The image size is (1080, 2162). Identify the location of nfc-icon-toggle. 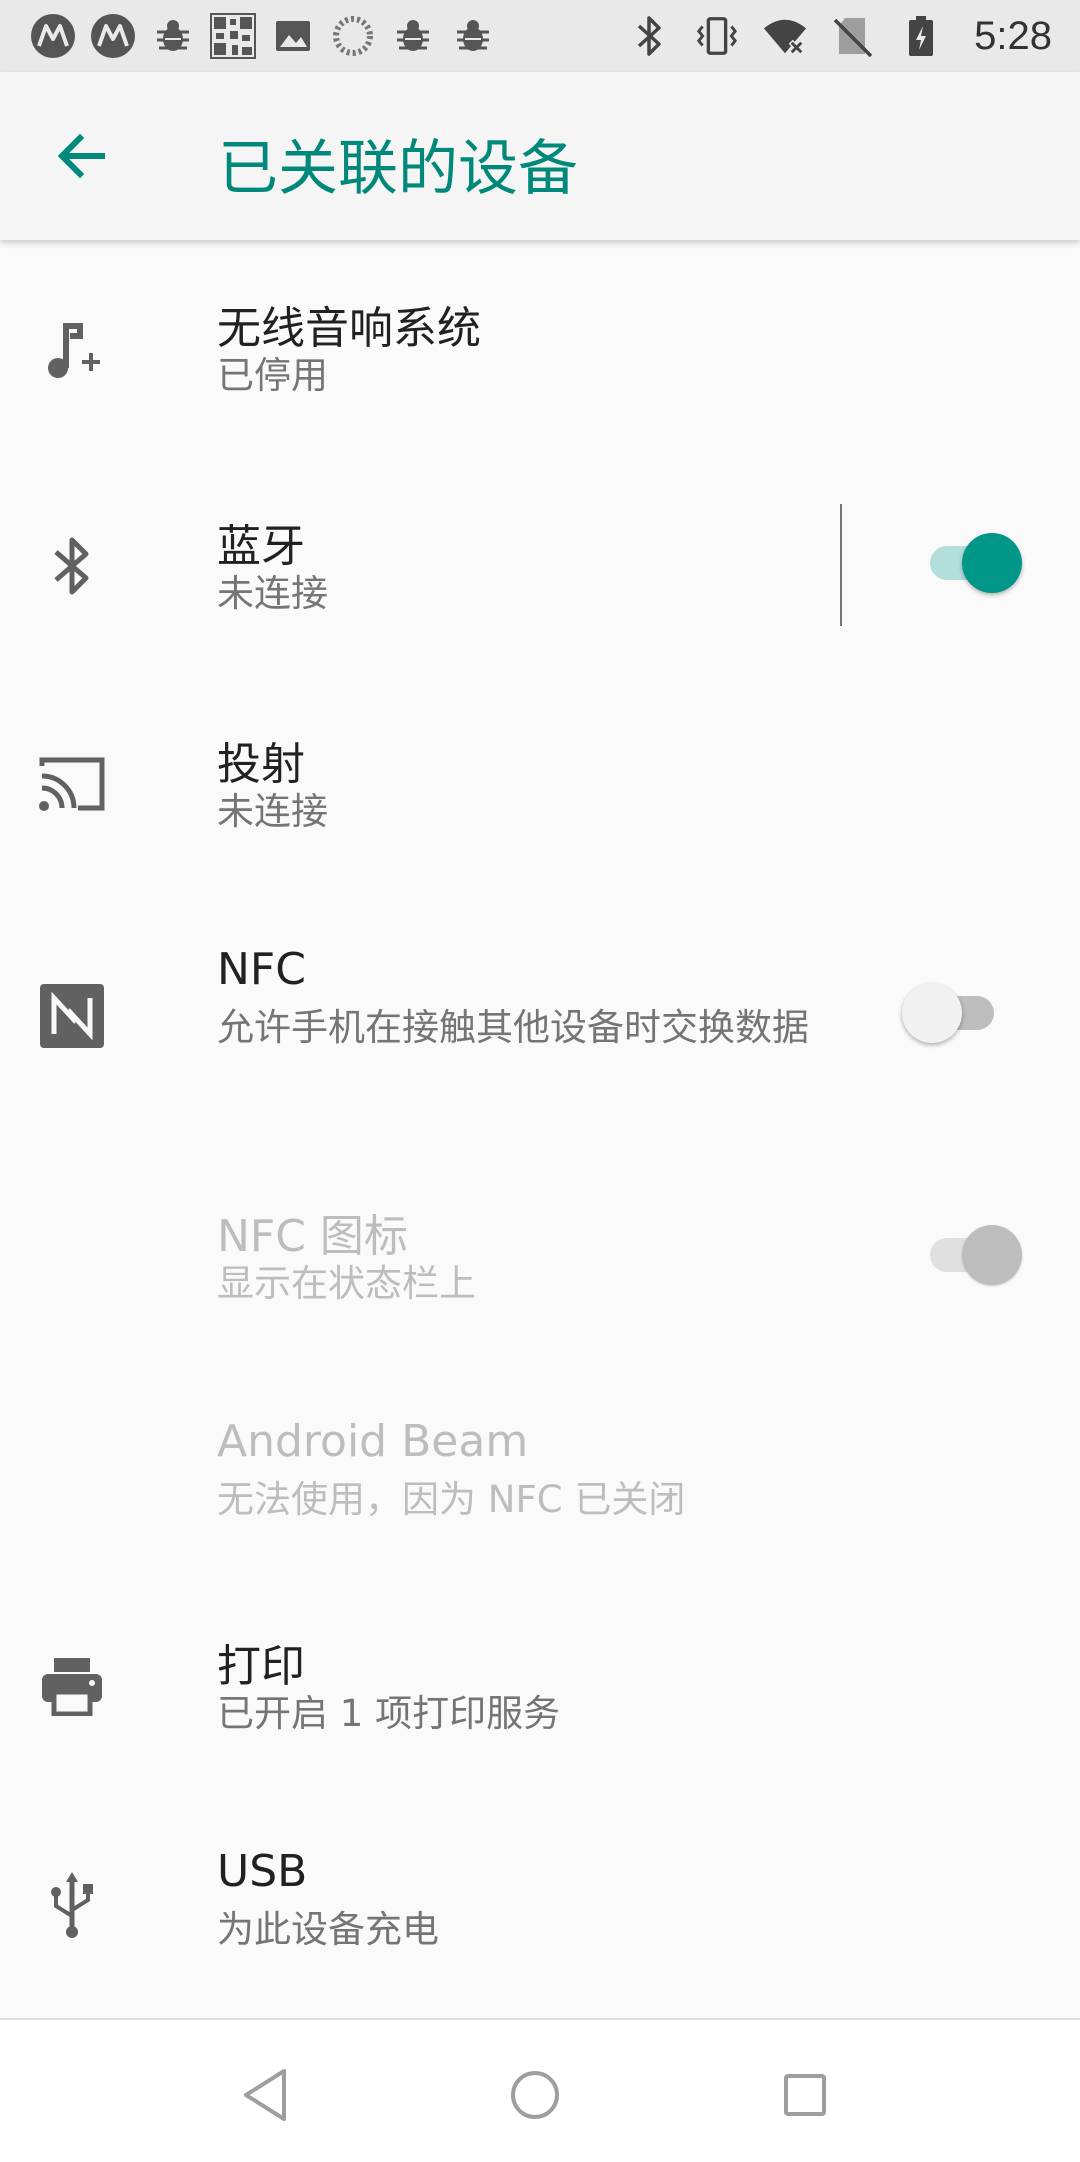
(972, 1251).